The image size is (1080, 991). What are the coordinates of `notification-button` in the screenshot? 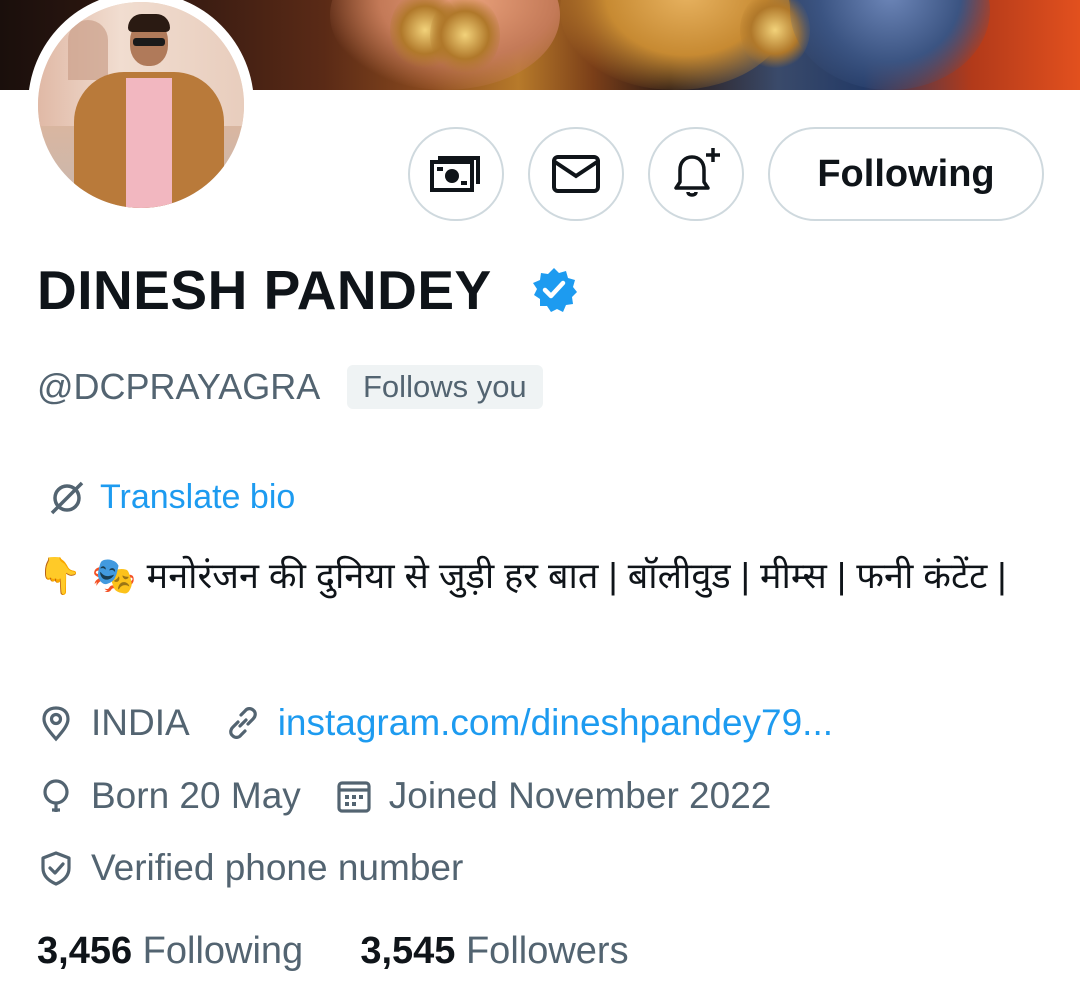 It's located at (696, 174).